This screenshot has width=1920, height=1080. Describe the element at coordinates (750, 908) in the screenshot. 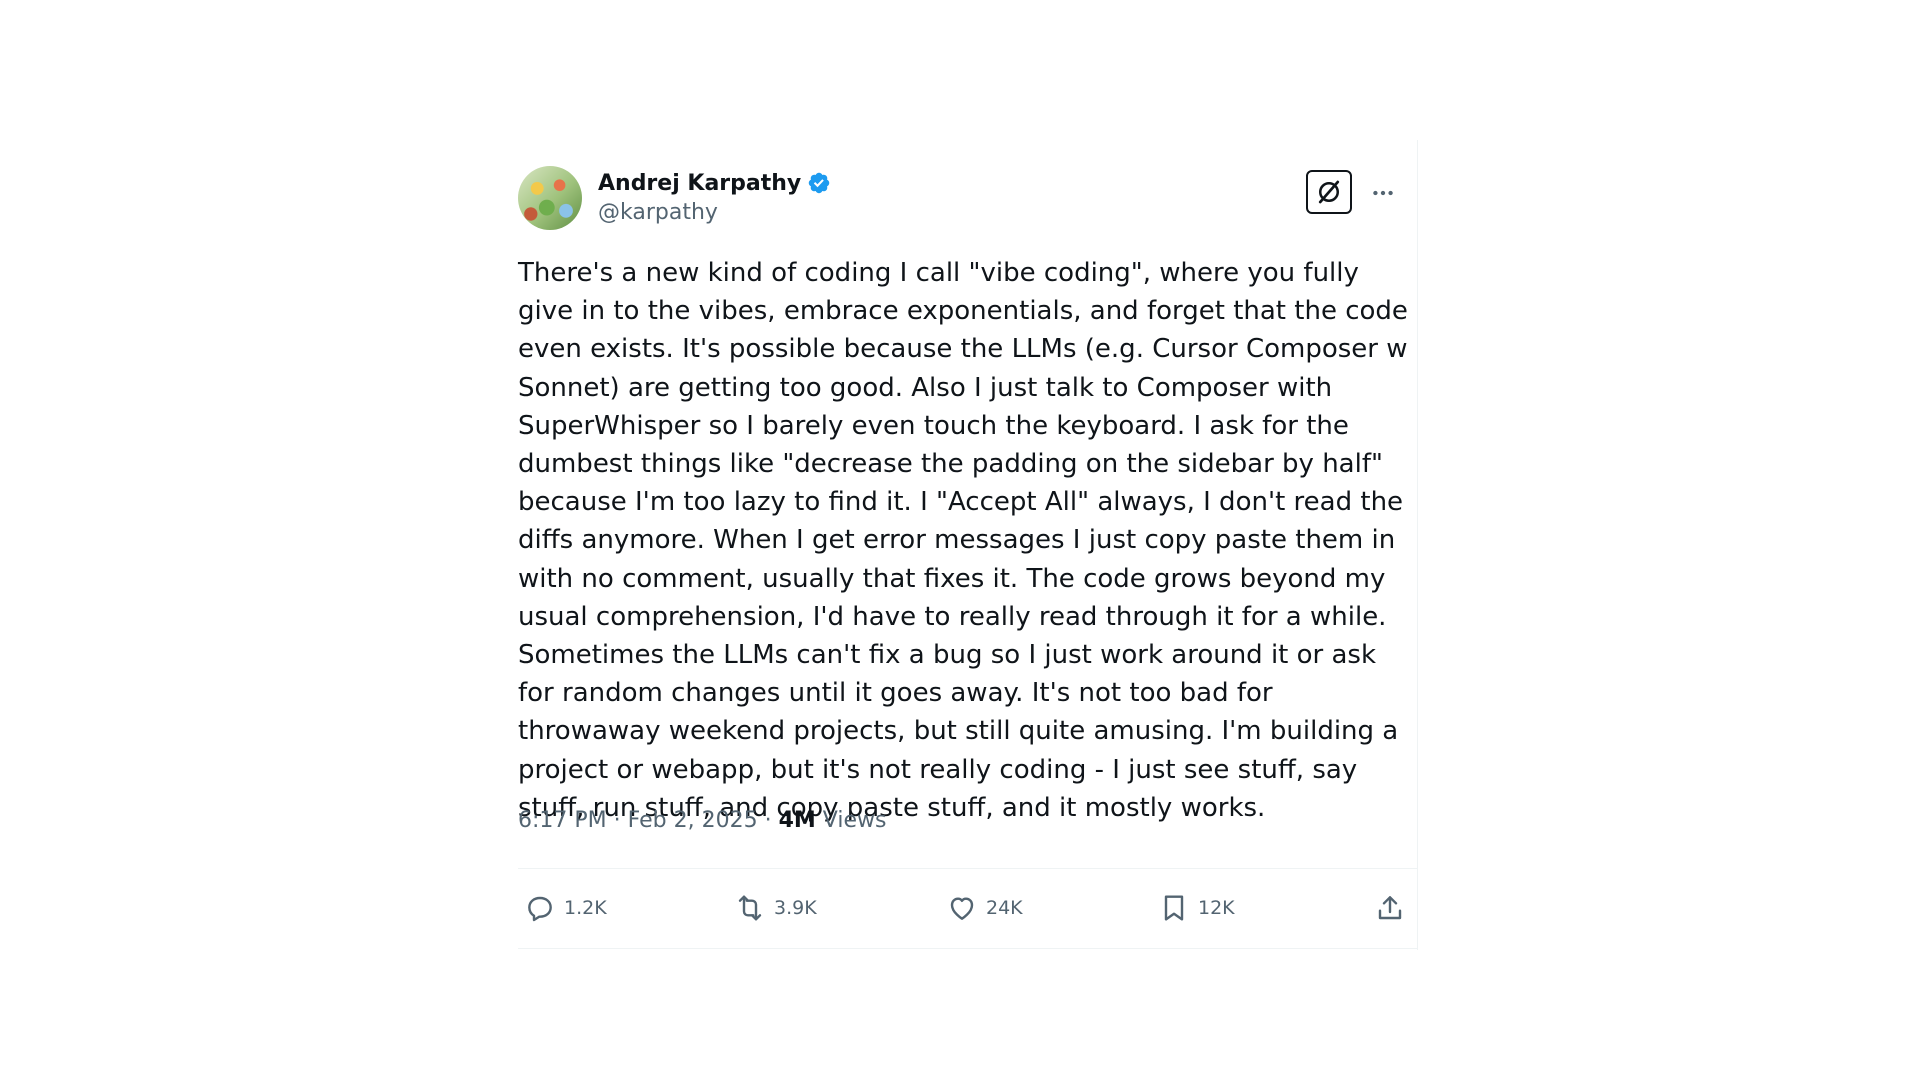

I see `repost-icon` at that location.